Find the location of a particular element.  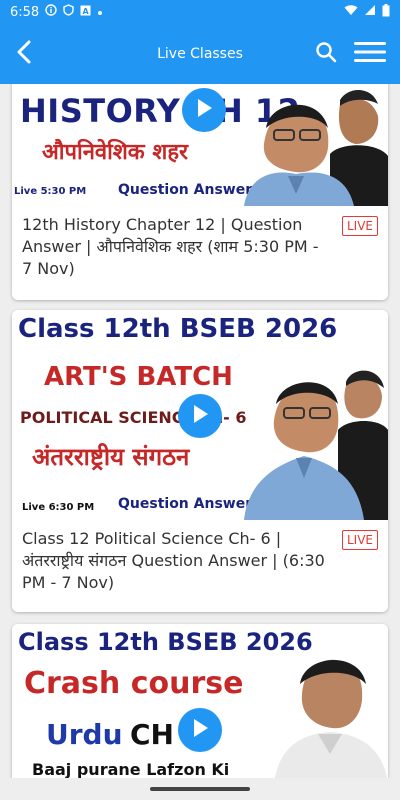

home-indicator is located at coordinates (200, 789).